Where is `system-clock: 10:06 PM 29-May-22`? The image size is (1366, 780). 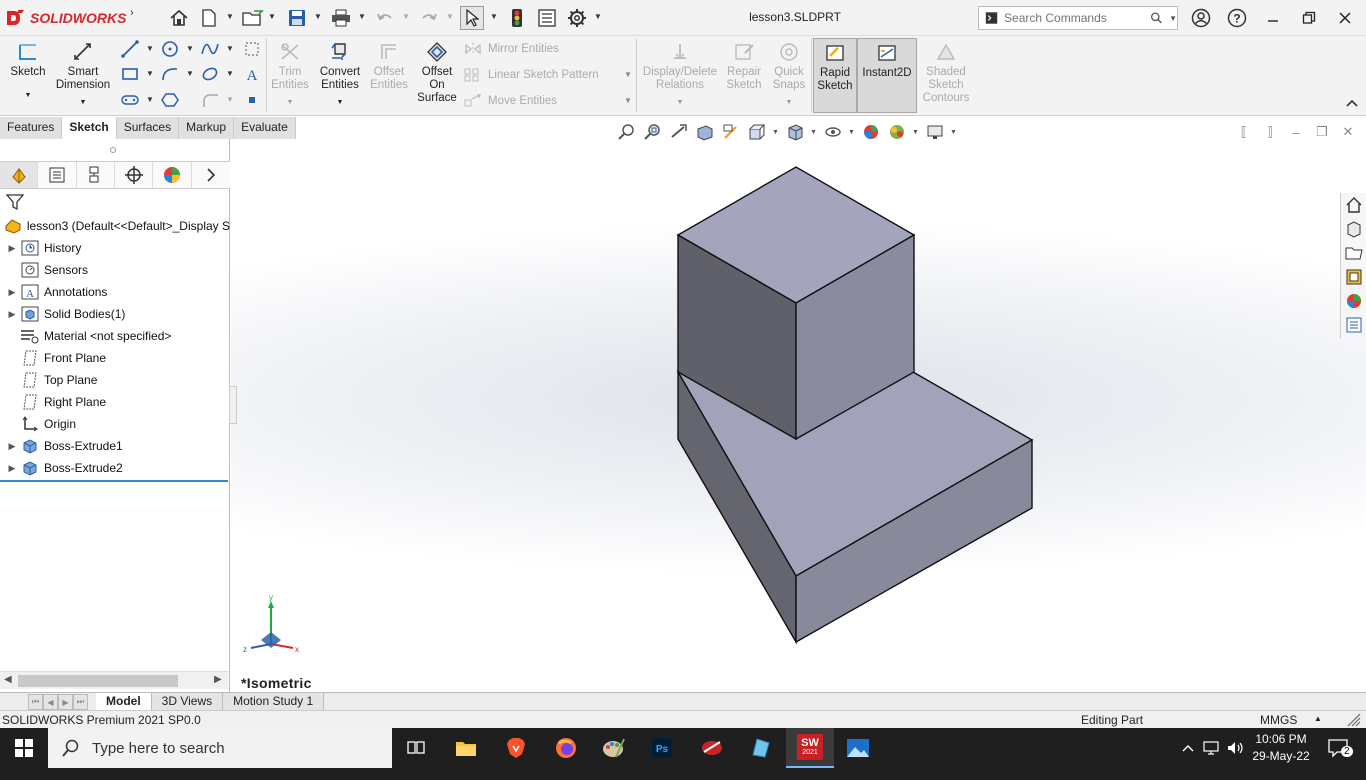
system-clock: 10:06 PM 29-May-22 is located at coordinates (1281, 748).